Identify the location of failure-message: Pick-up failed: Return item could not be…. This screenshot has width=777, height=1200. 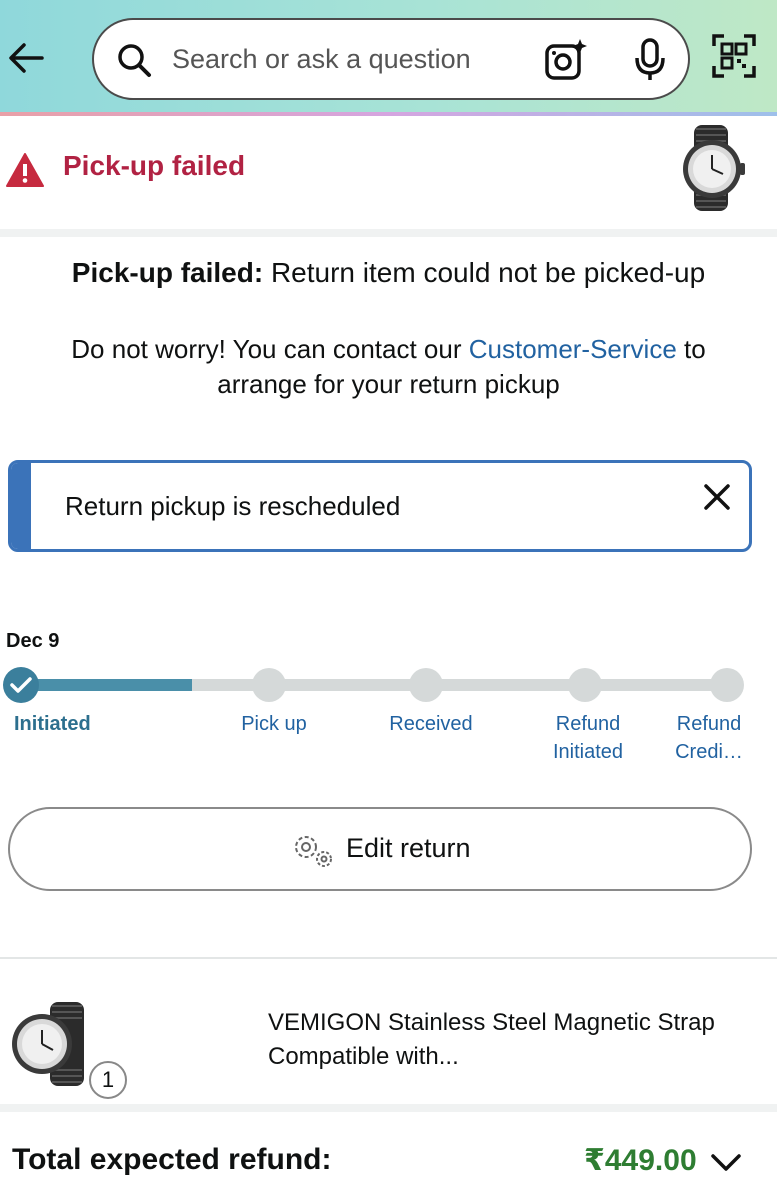
(388, 273).